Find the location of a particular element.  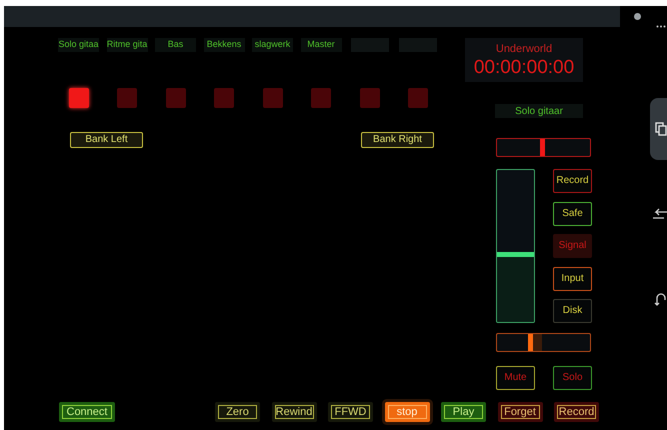

transport-button: Zero is located at coordinates (237, 412).